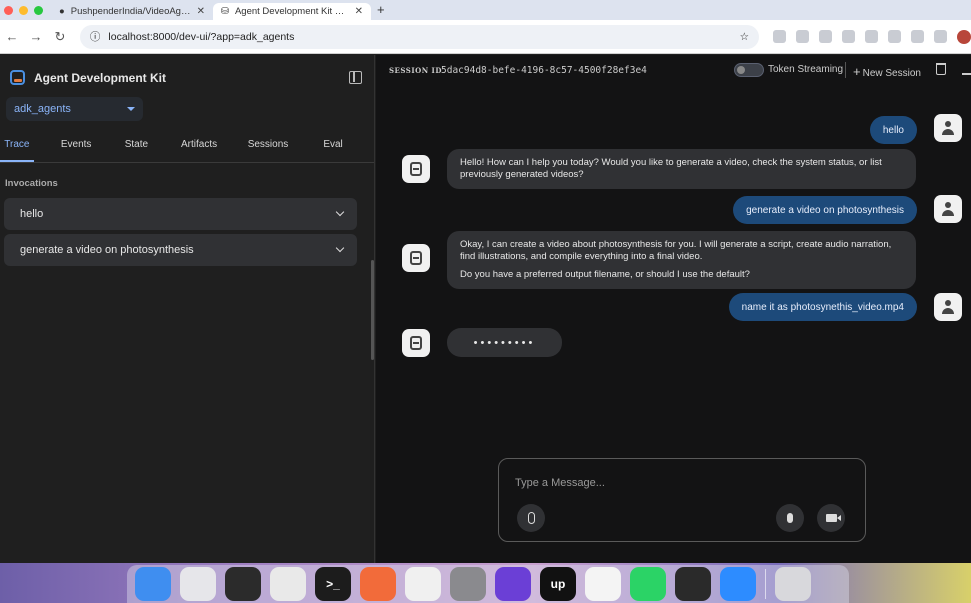 This screenshot has height=603, width=971. Describe the element at coordinates (822, 307) in the screenshot. I see `user-message: name it as photosynethis_video.mp4` at that location.